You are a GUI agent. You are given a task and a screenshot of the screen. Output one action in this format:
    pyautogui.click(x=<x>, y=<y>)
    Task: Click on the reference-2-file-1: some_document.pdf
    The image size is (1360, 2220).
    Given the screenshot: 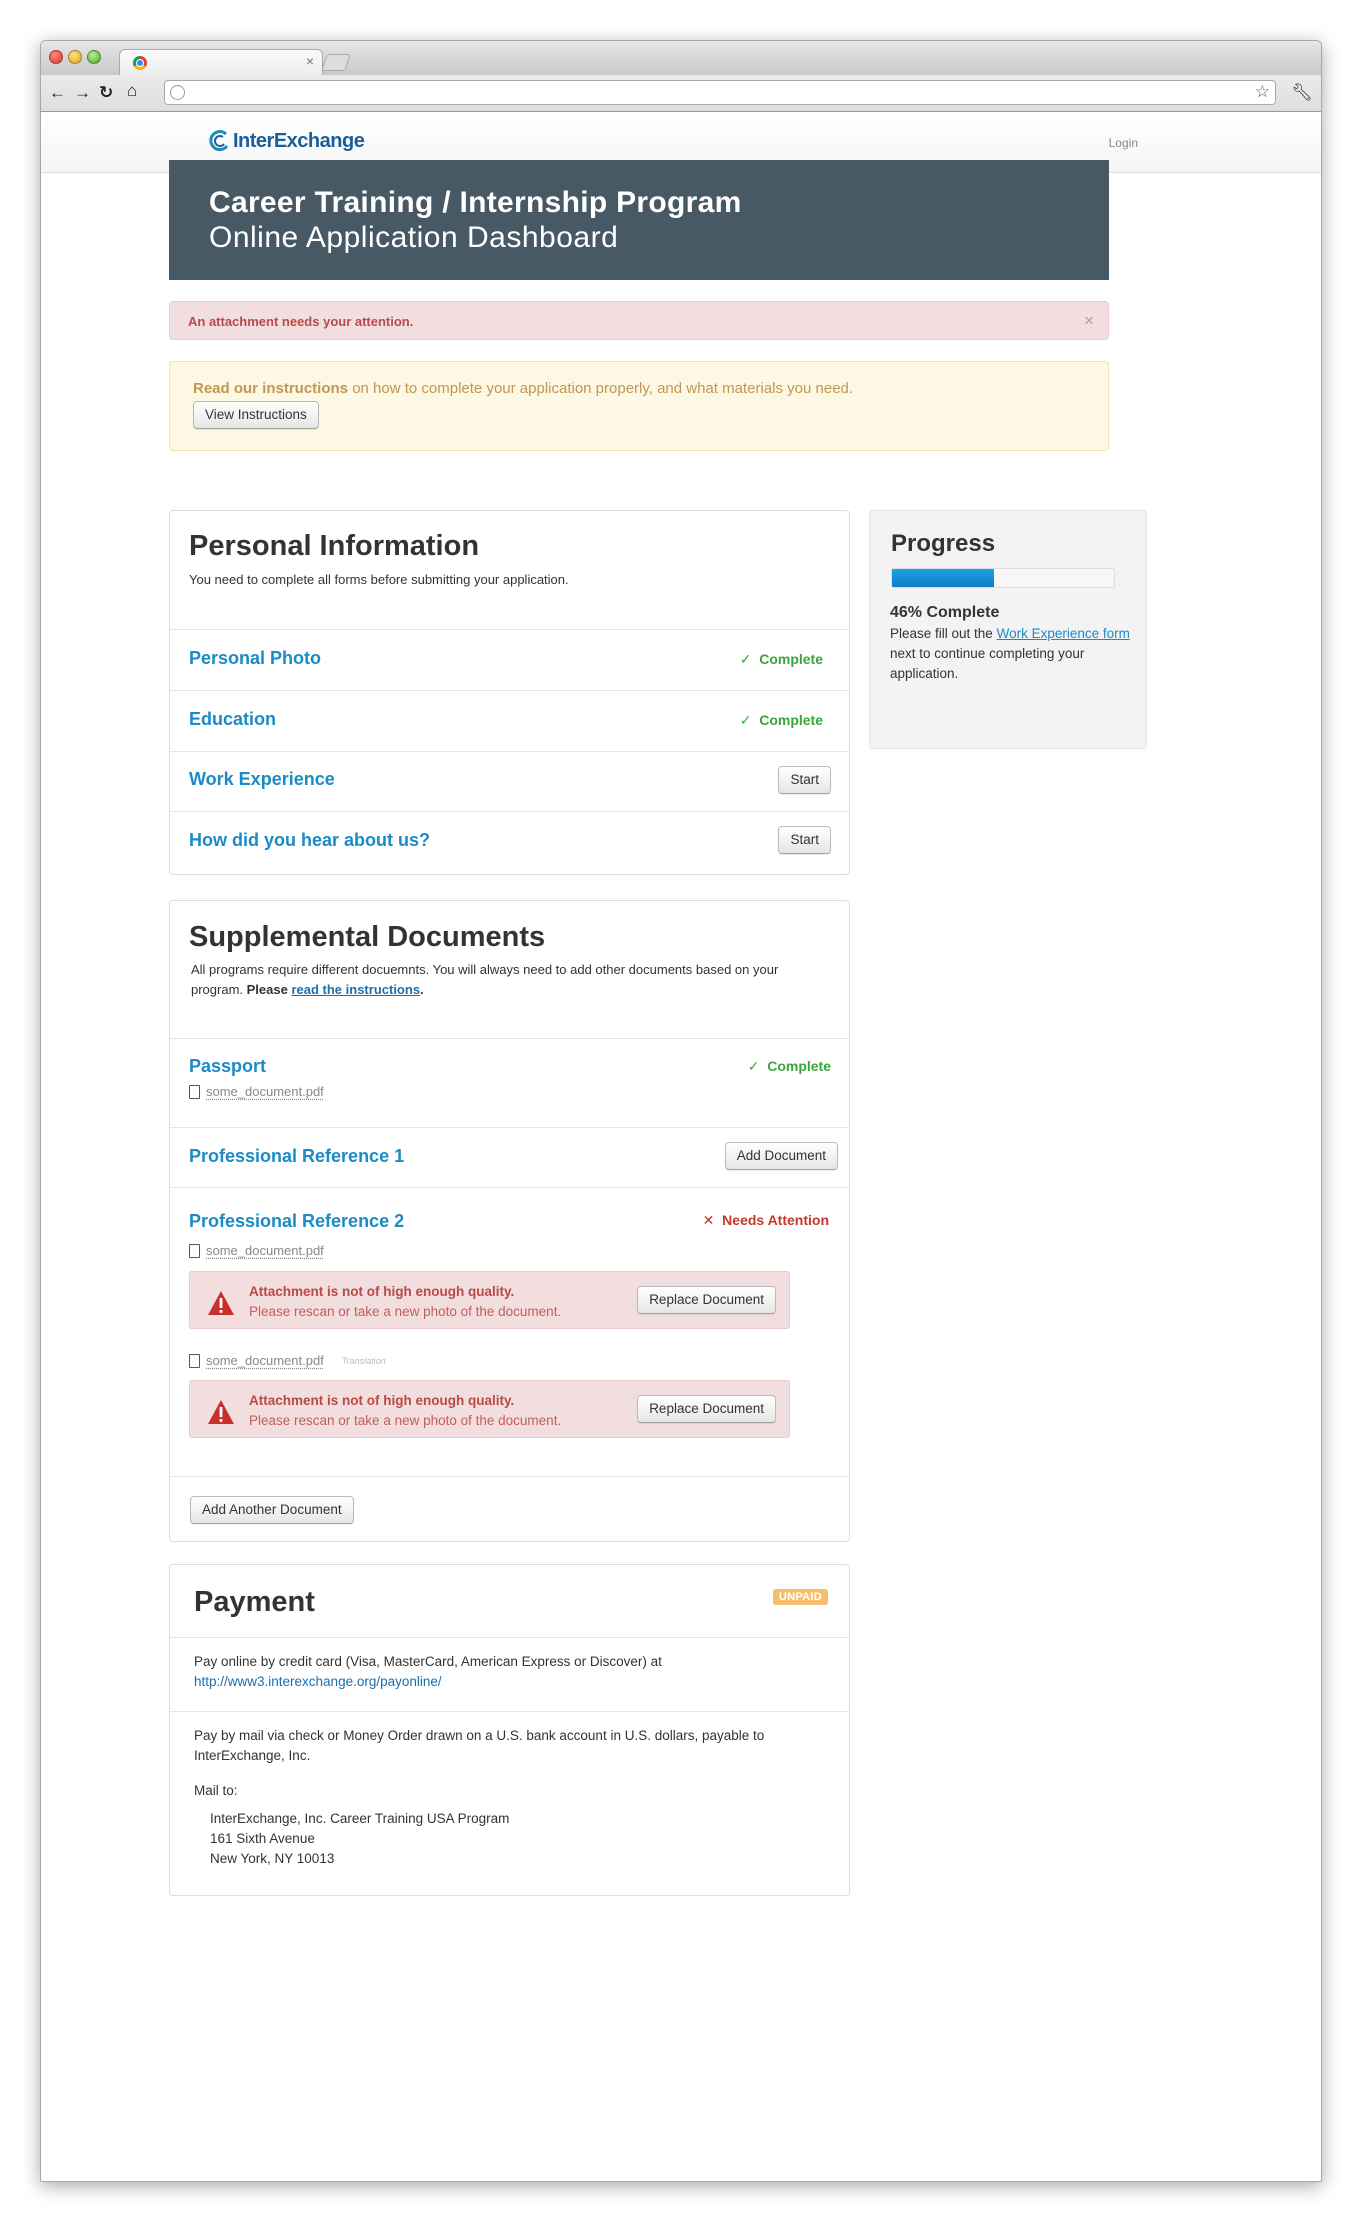 What is the action you would take?
    pyautogui.click(x=256, y=1250)
    